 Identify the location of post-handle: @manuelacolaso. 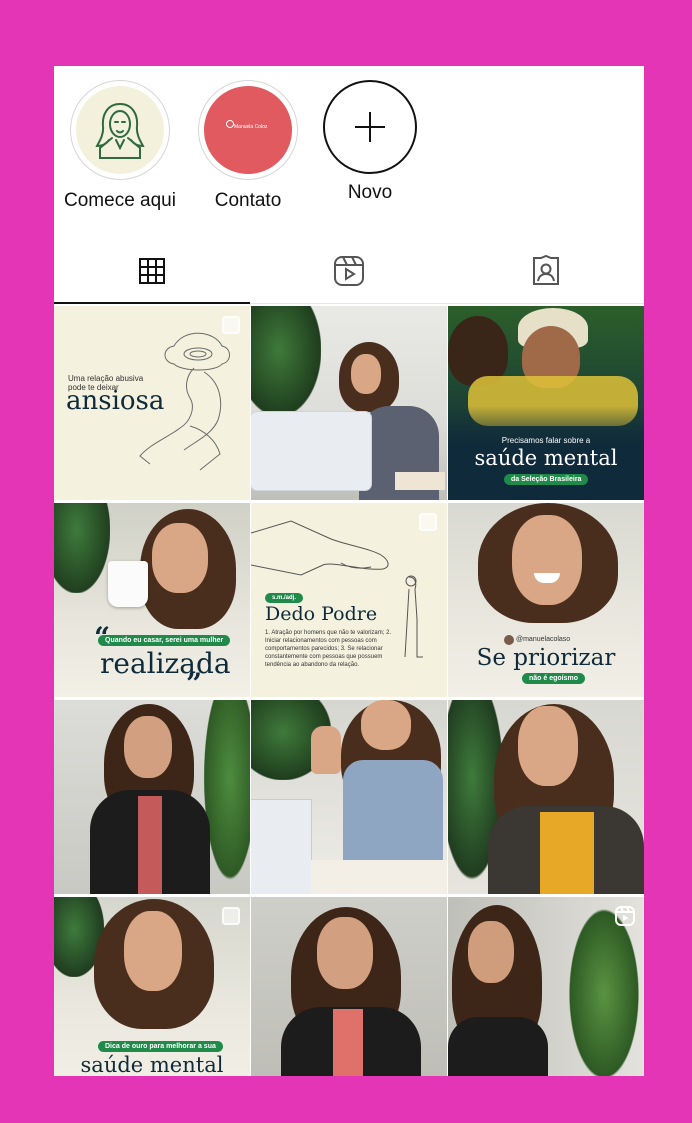
(543, 639).